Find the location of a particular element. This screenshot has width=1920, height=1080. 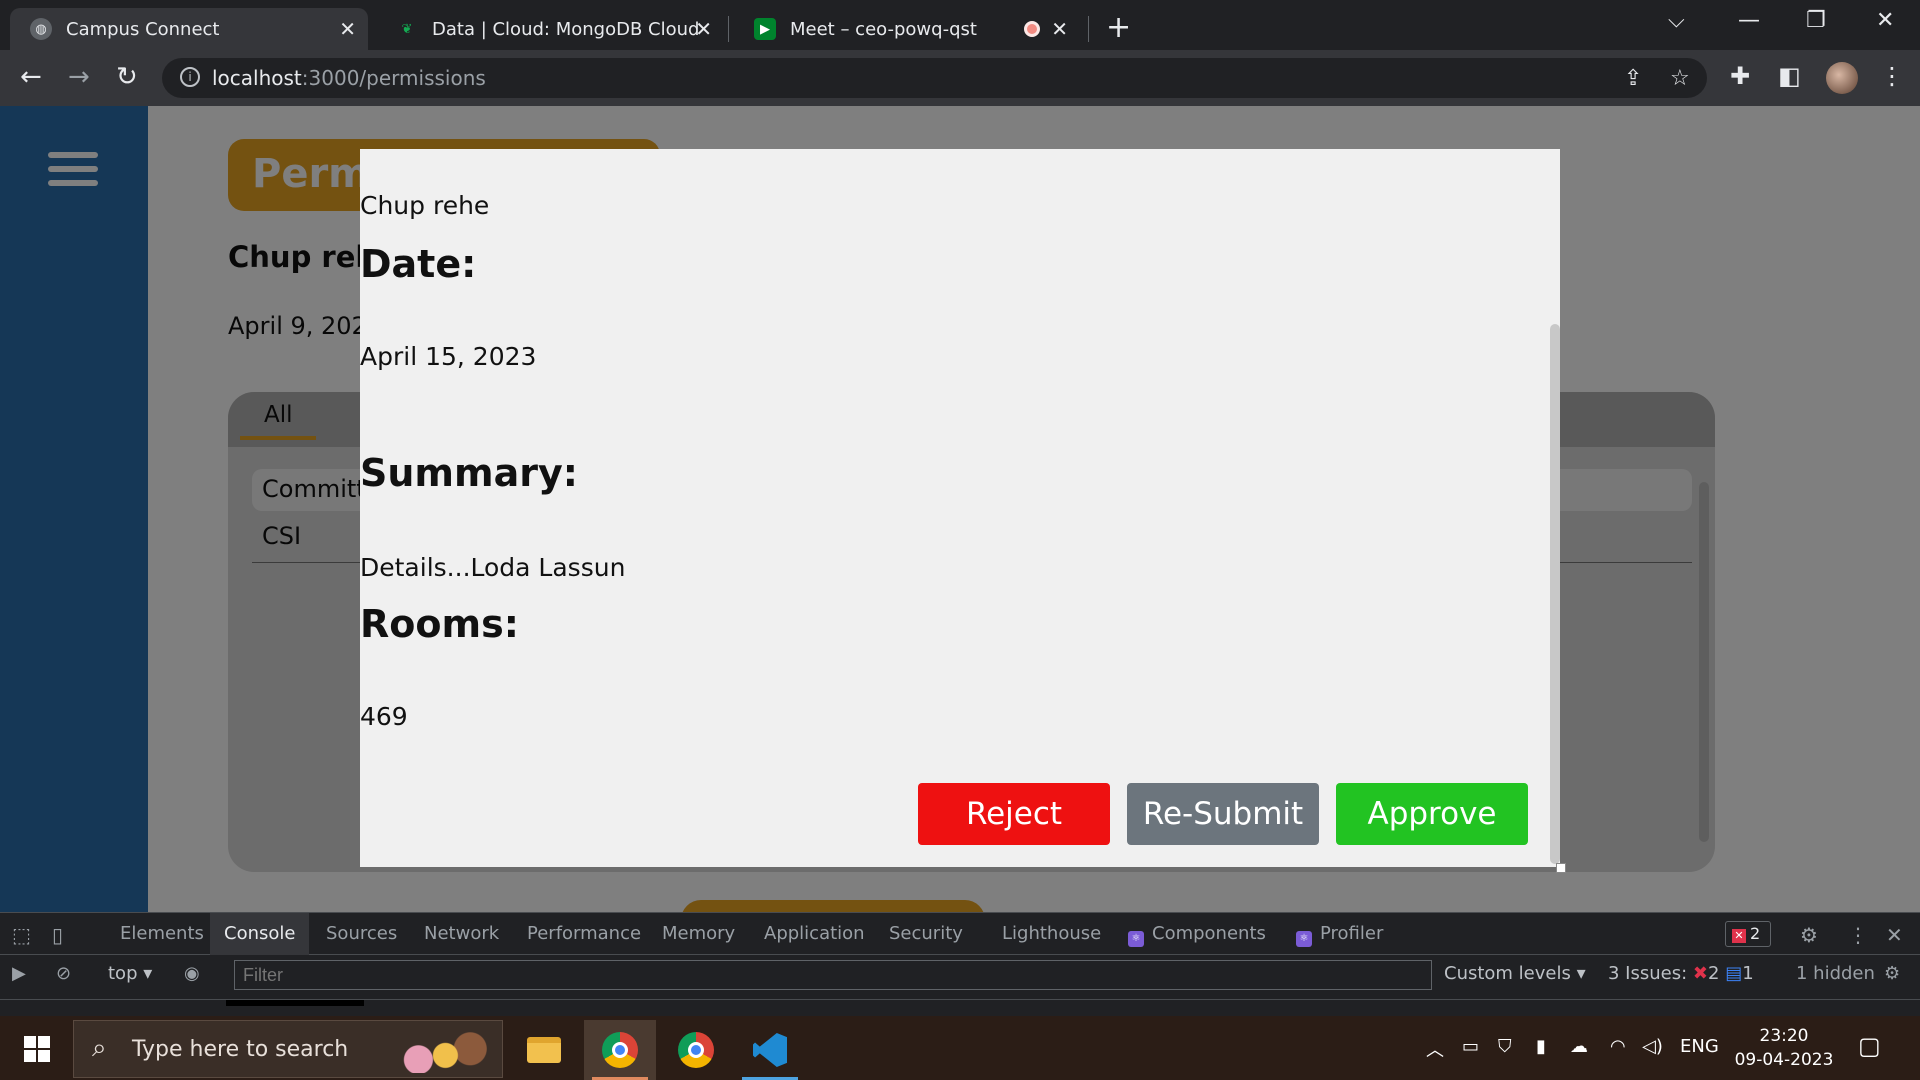

modal-scrollbar is located at coordinates (1555, 594).